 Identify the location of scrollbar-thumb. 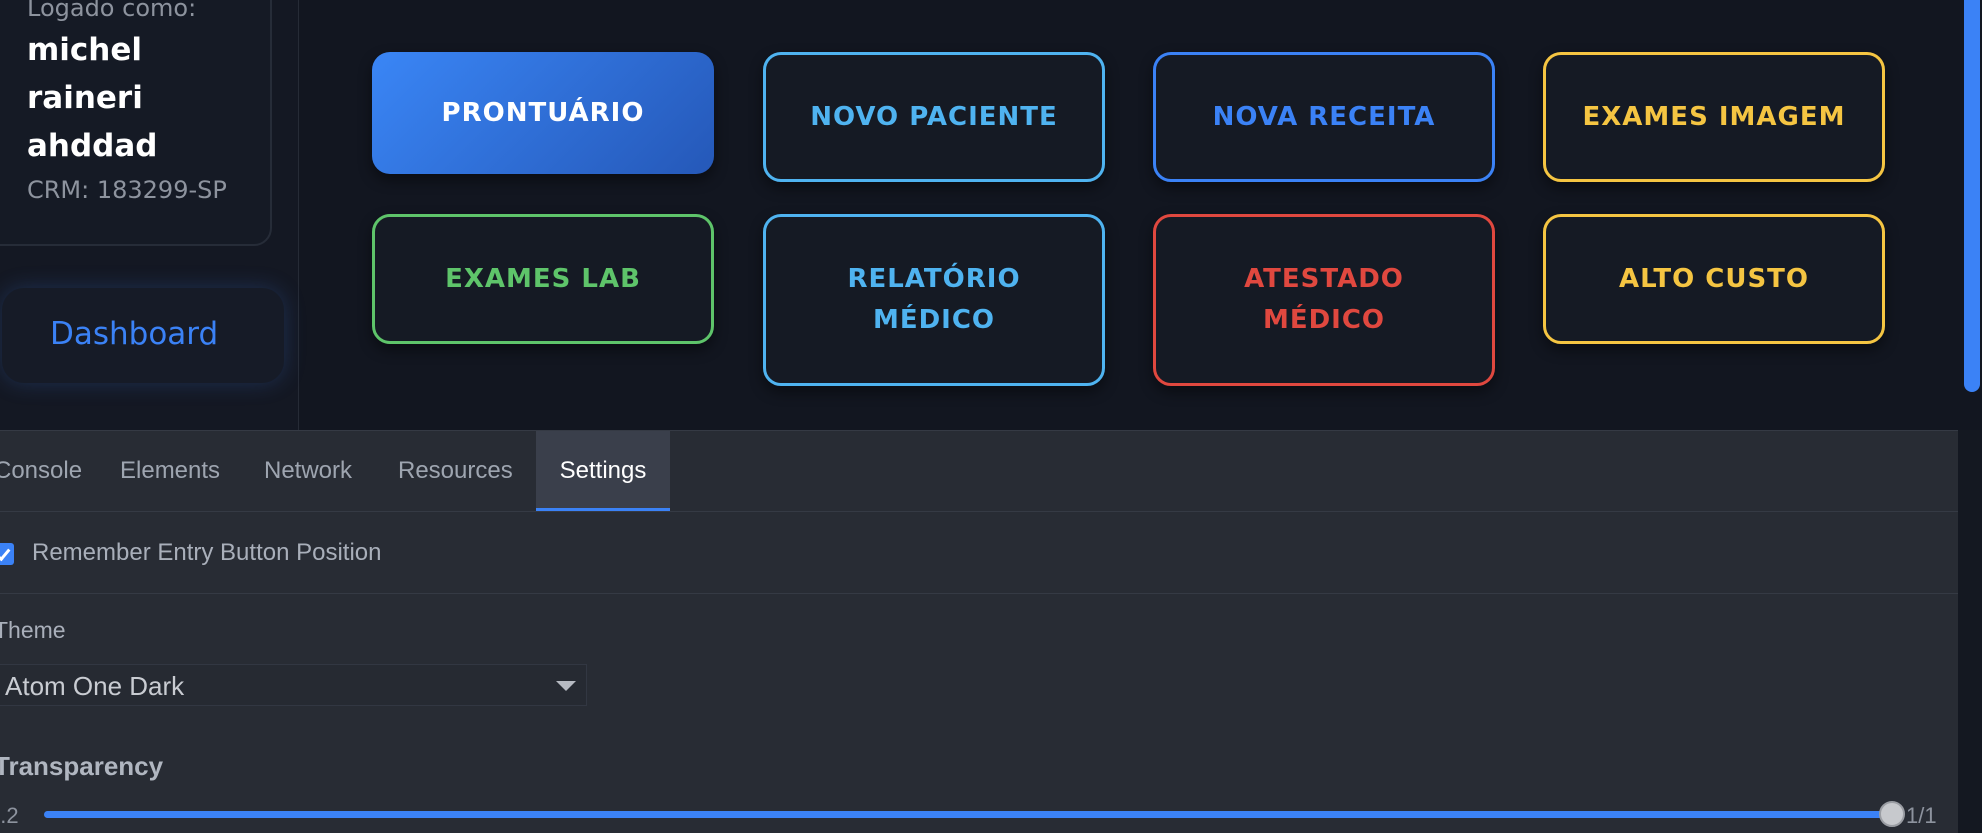
(1972, 196).